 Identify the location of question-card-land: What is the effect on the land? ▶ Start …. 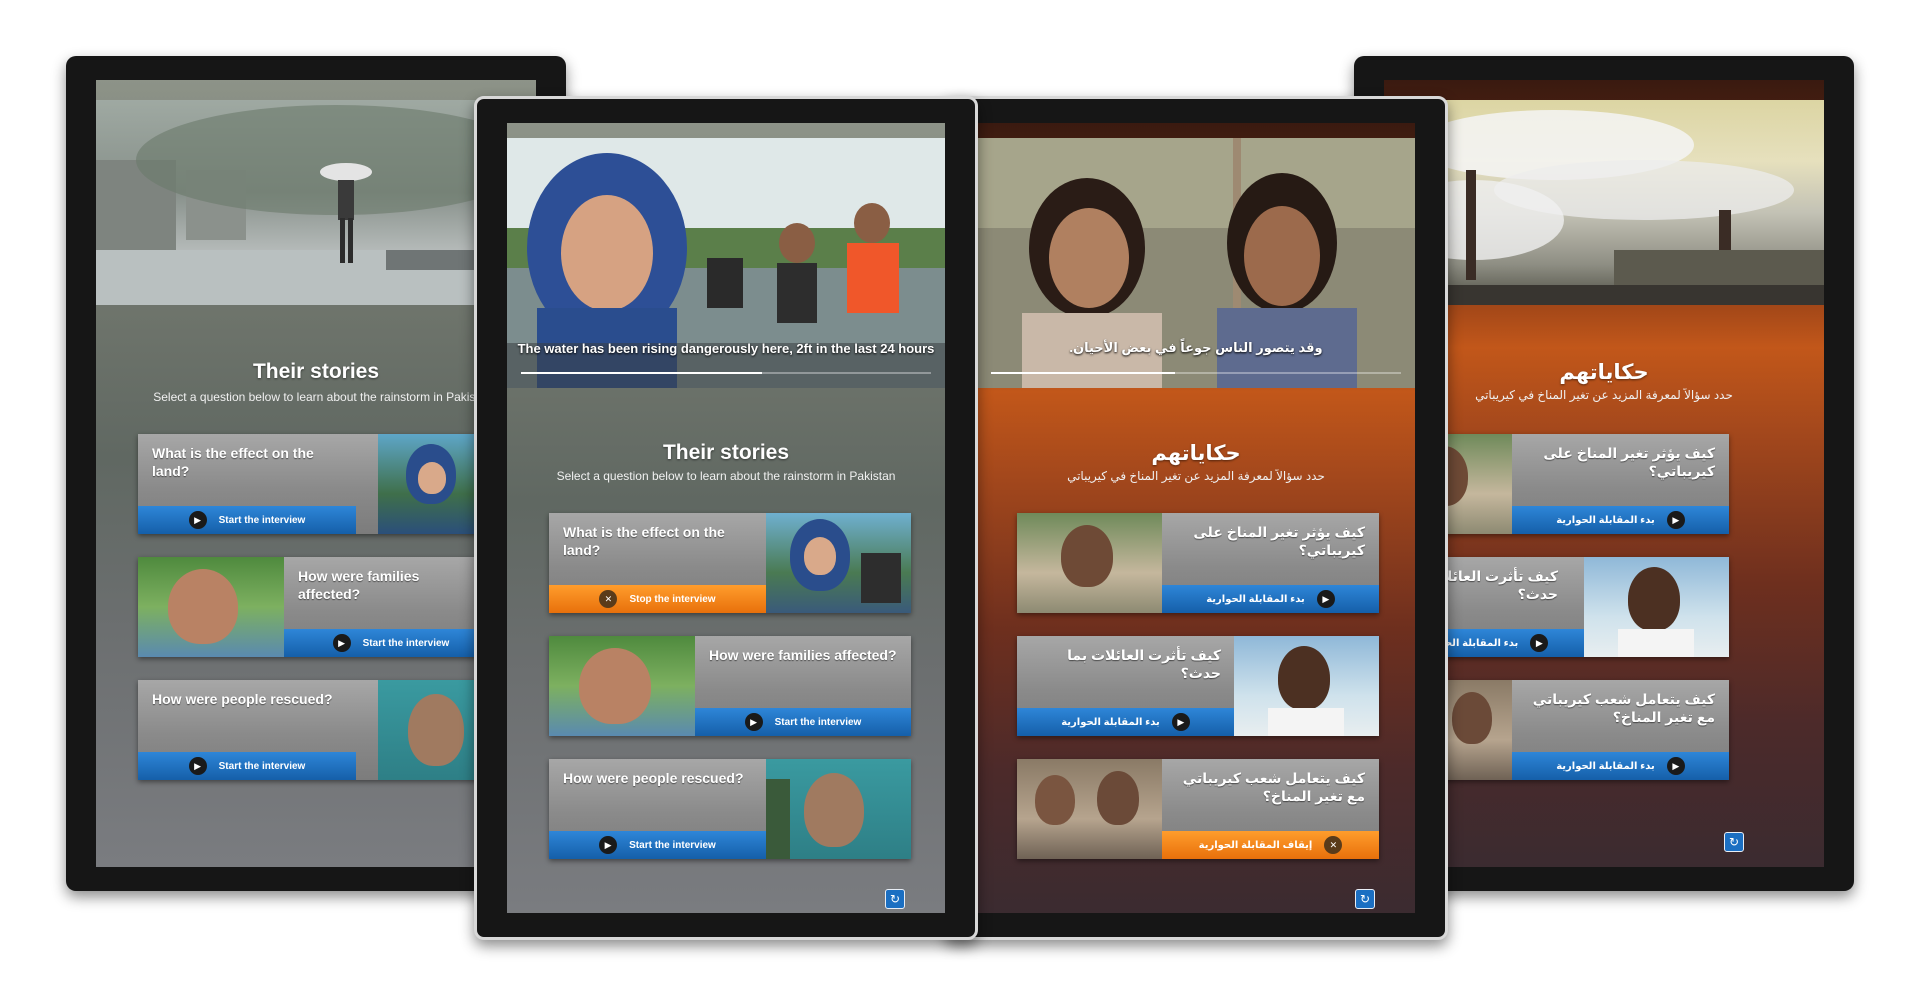
(318, 484).